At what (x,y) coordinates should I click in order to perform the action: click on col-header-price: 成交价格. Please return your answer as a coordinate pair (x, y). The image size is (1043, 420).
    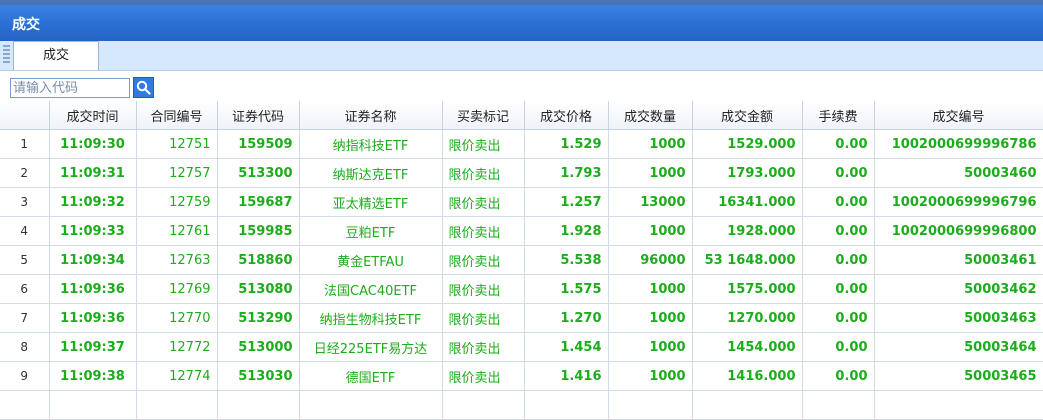
    Looking at the image, I should click on (566, 115).